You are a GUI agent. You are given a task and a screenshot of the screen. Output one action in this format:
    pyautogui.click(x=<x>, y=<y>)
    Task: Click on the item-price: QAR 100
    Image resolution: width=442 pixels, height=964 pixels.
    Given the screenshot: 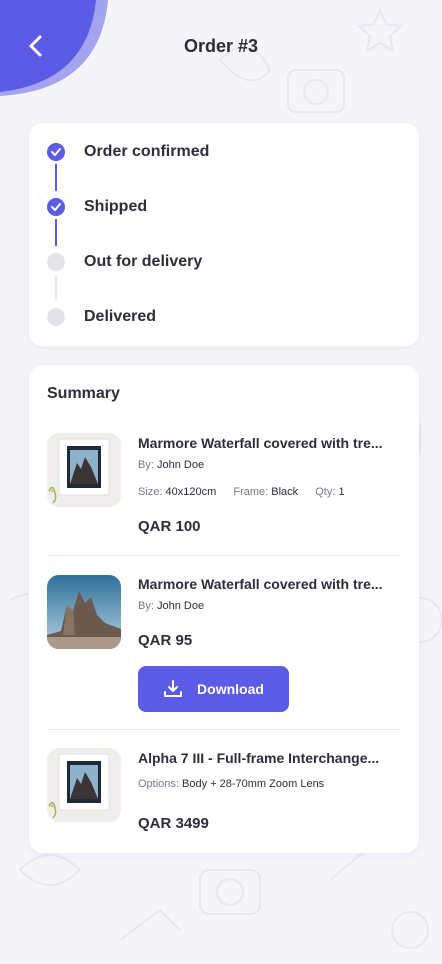 What is the action you would take?
    pyautogui.click(x=169, y=526)
    